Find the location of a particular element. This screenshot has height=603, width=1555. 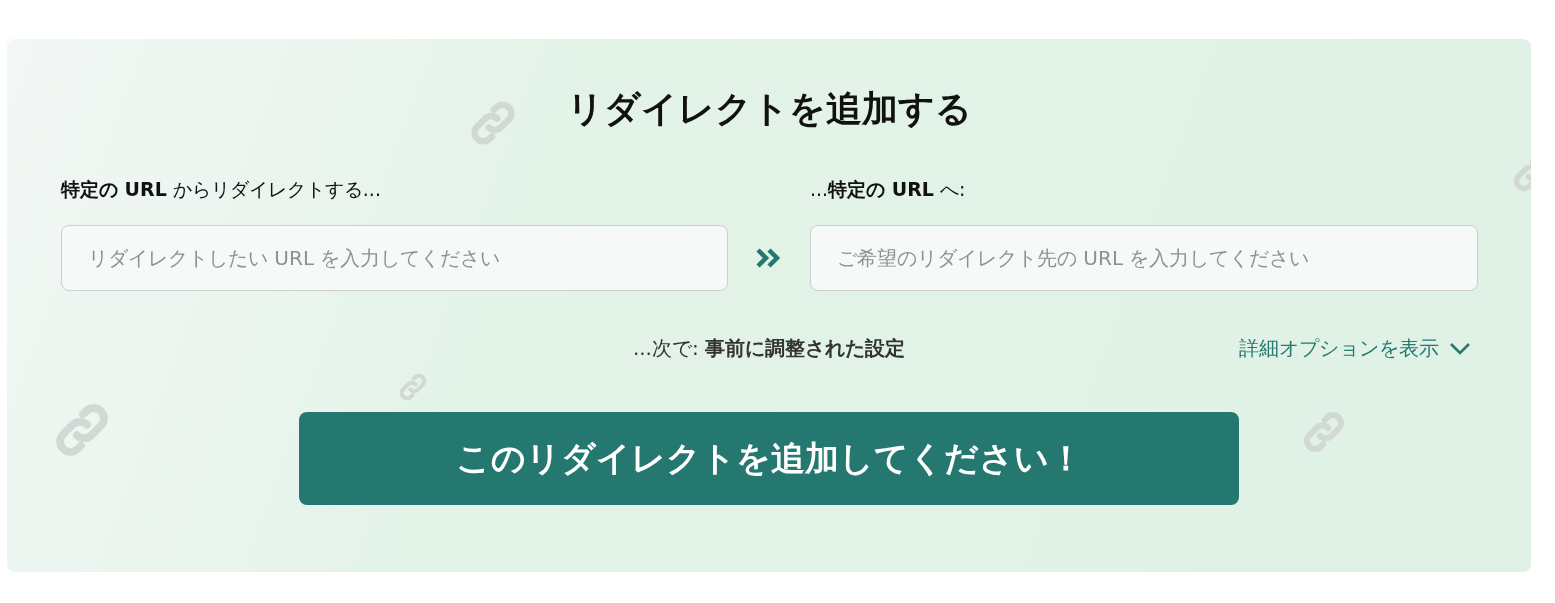

field-label: ...特定の URL へ: is located at coordinates (888, 189).